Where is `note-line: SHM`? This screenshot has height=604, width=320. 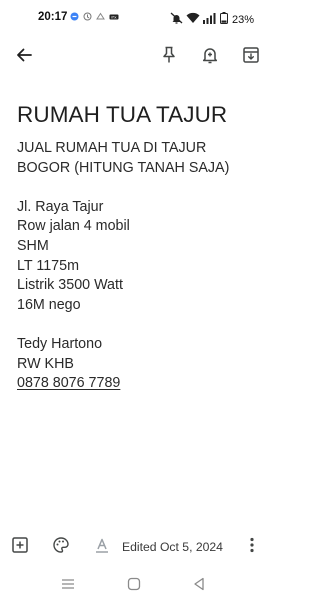 note-line: SHM is located at coordinates (33, 245).